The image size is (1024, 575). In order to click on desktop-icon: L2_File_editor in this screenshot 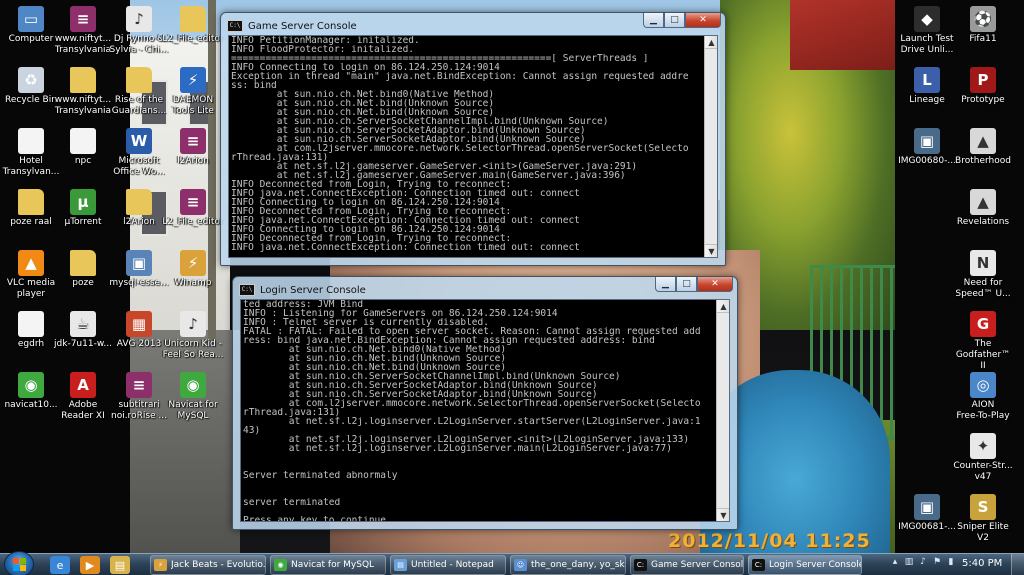, I will do `click(193, 25)`.